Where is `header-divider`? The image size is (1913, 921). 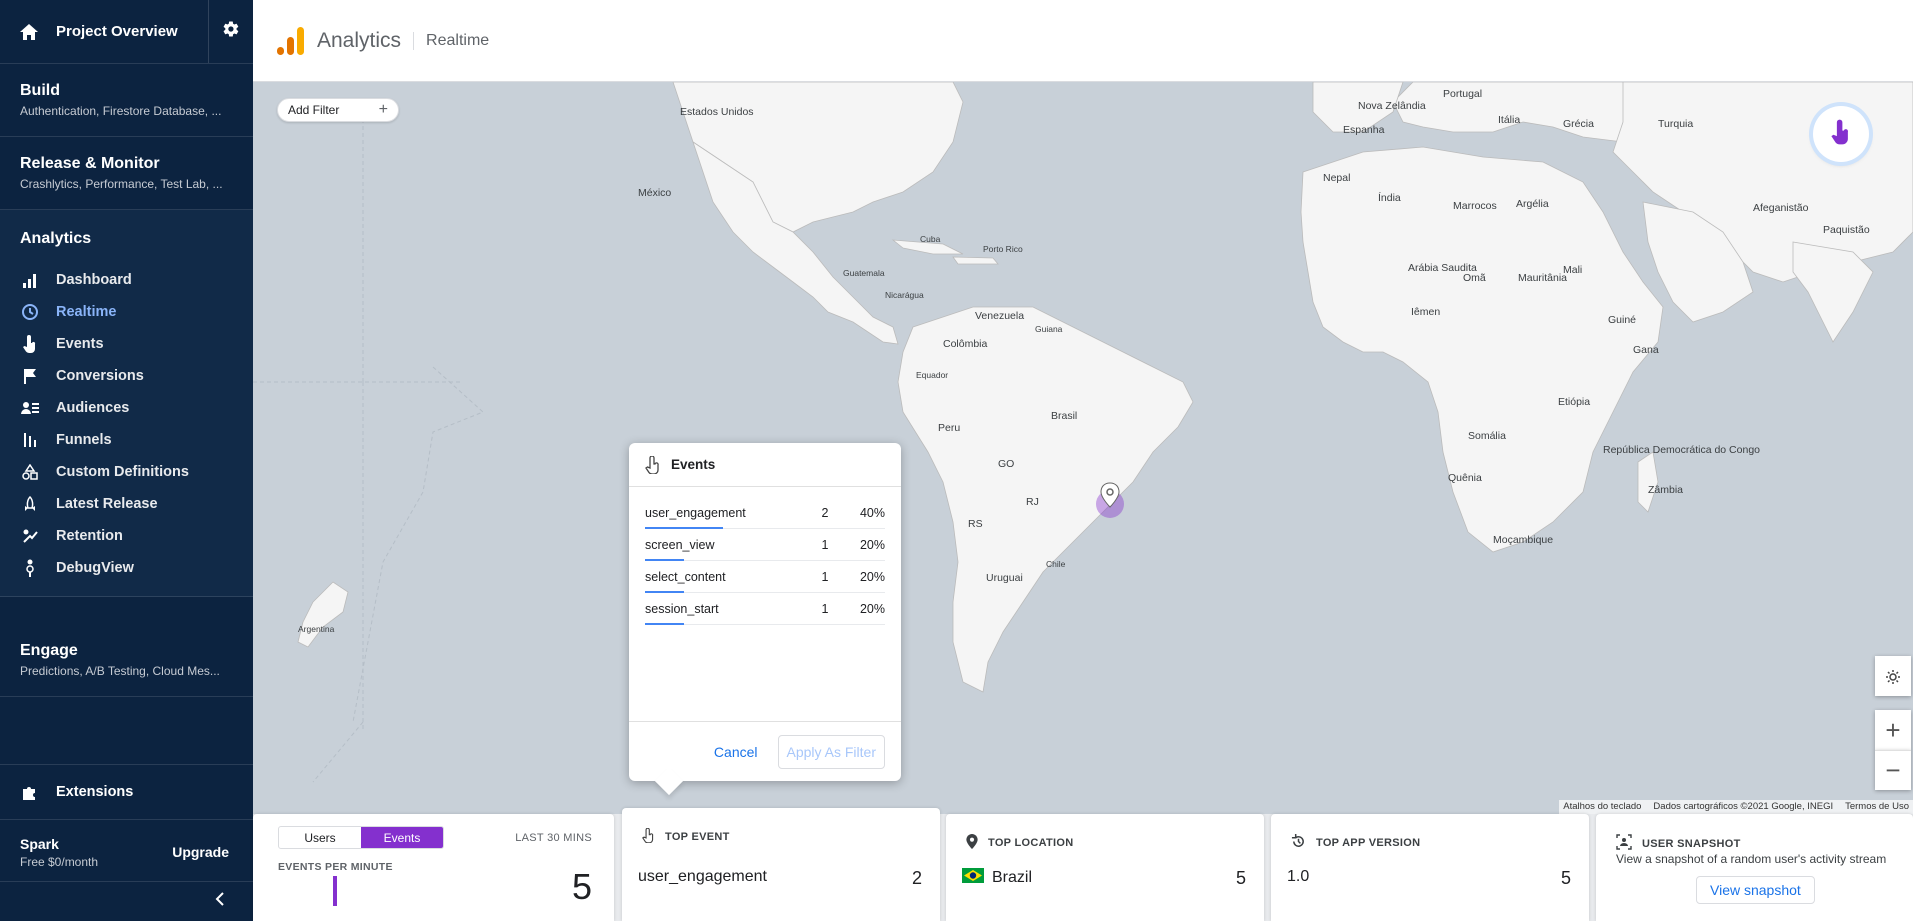 header-divider is located at coordinates (414, 40).